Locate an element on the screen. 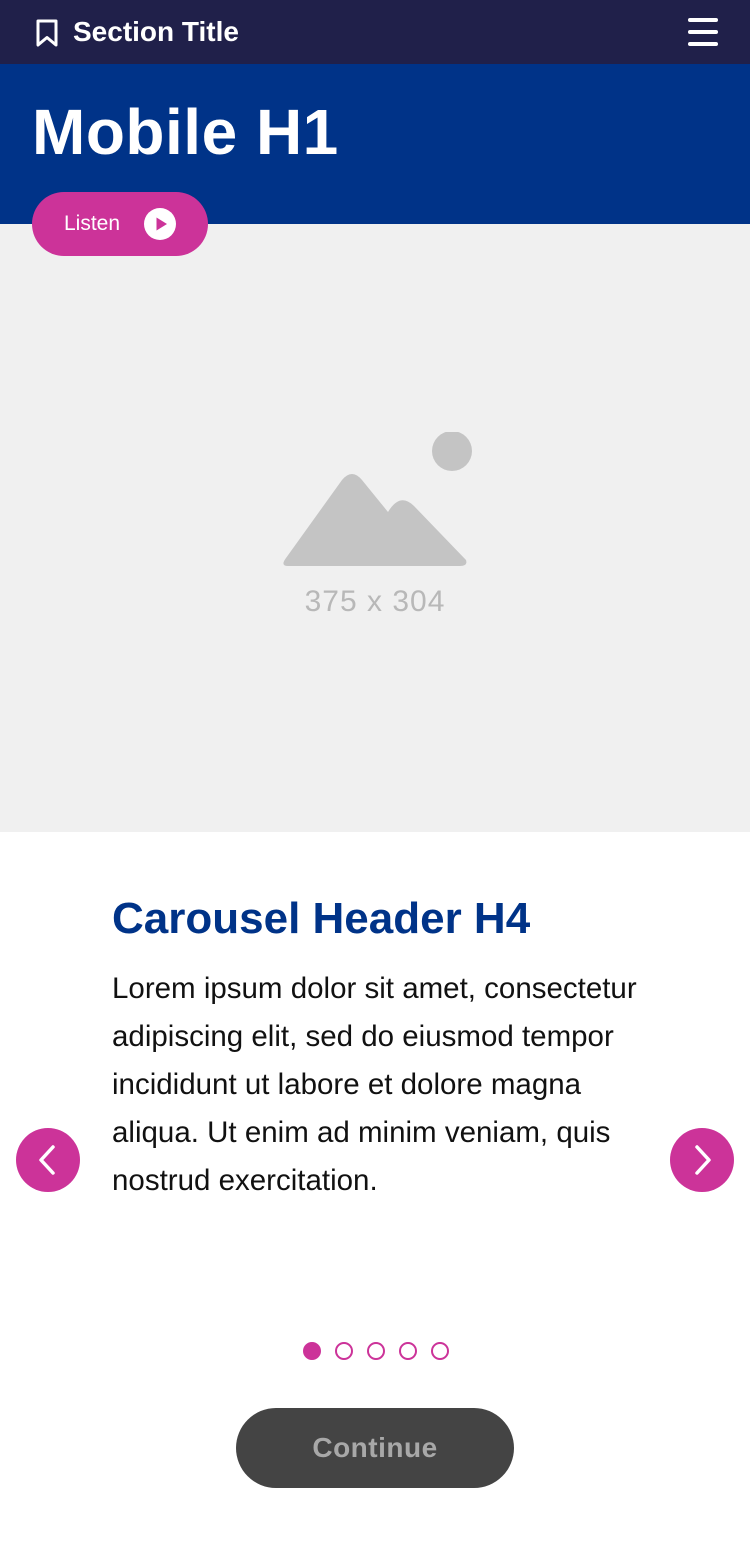  image-placeholder-icon is located at coordinates (376, 501).